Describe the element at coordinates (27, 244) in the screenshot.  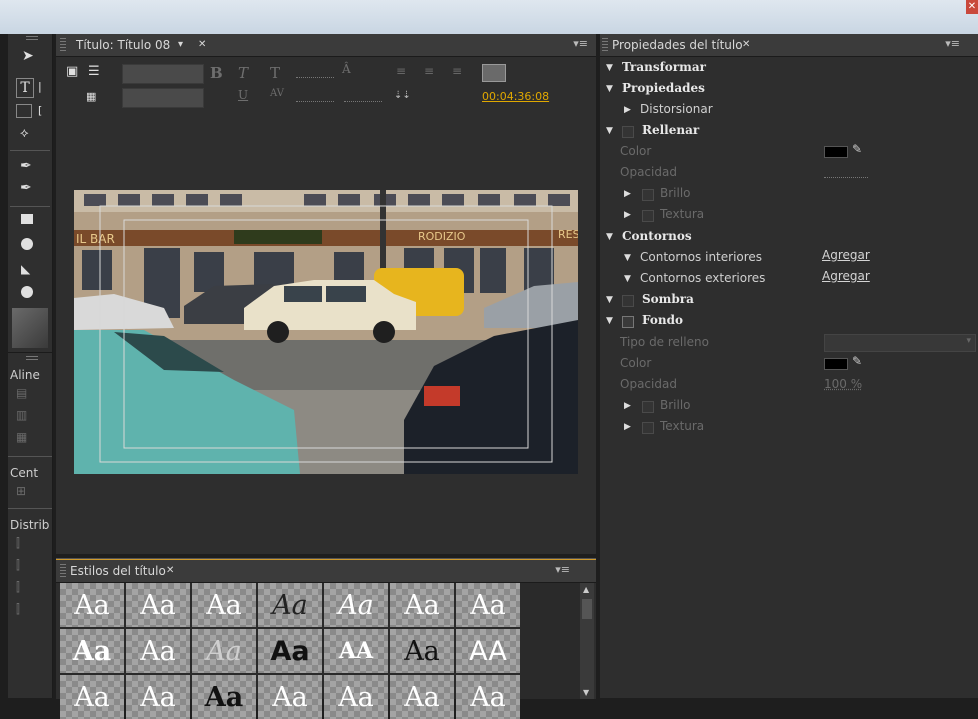
I see `rounded-rect-tool-icon` at that location.